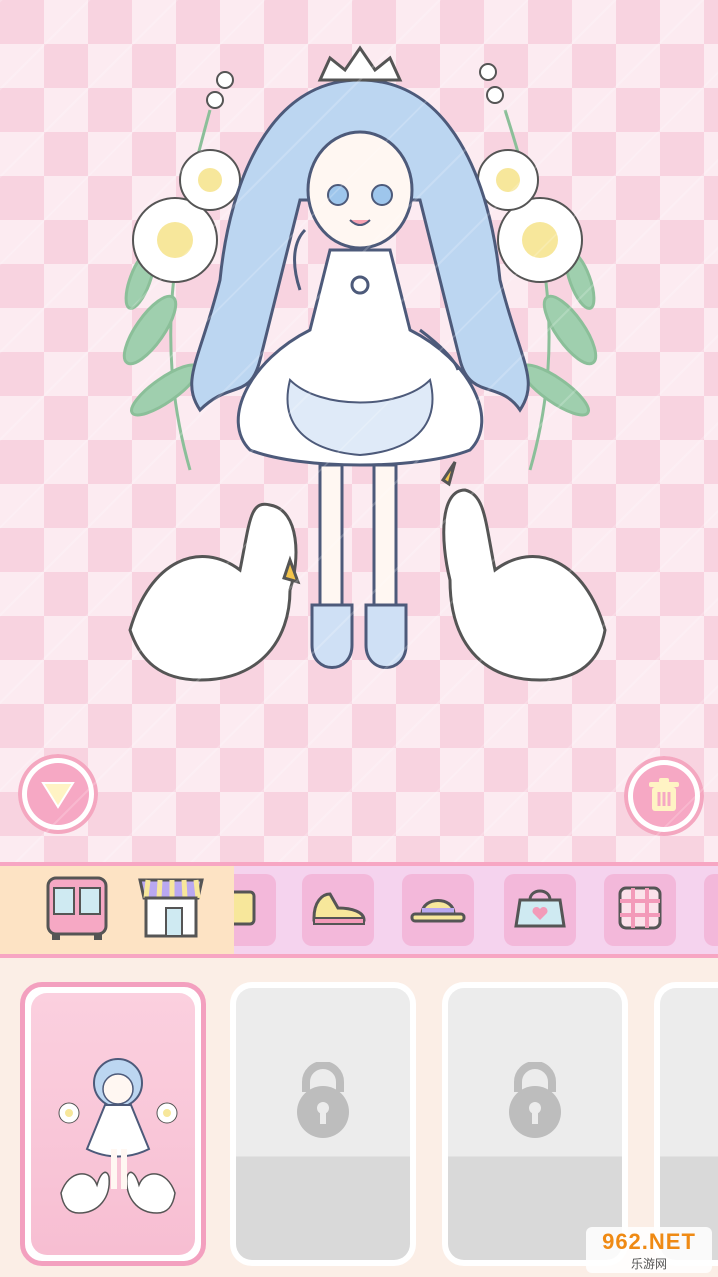  What do you see at coordinates (360, 190) in the screenshot?
I see `face` at bounding box center [360, 190].